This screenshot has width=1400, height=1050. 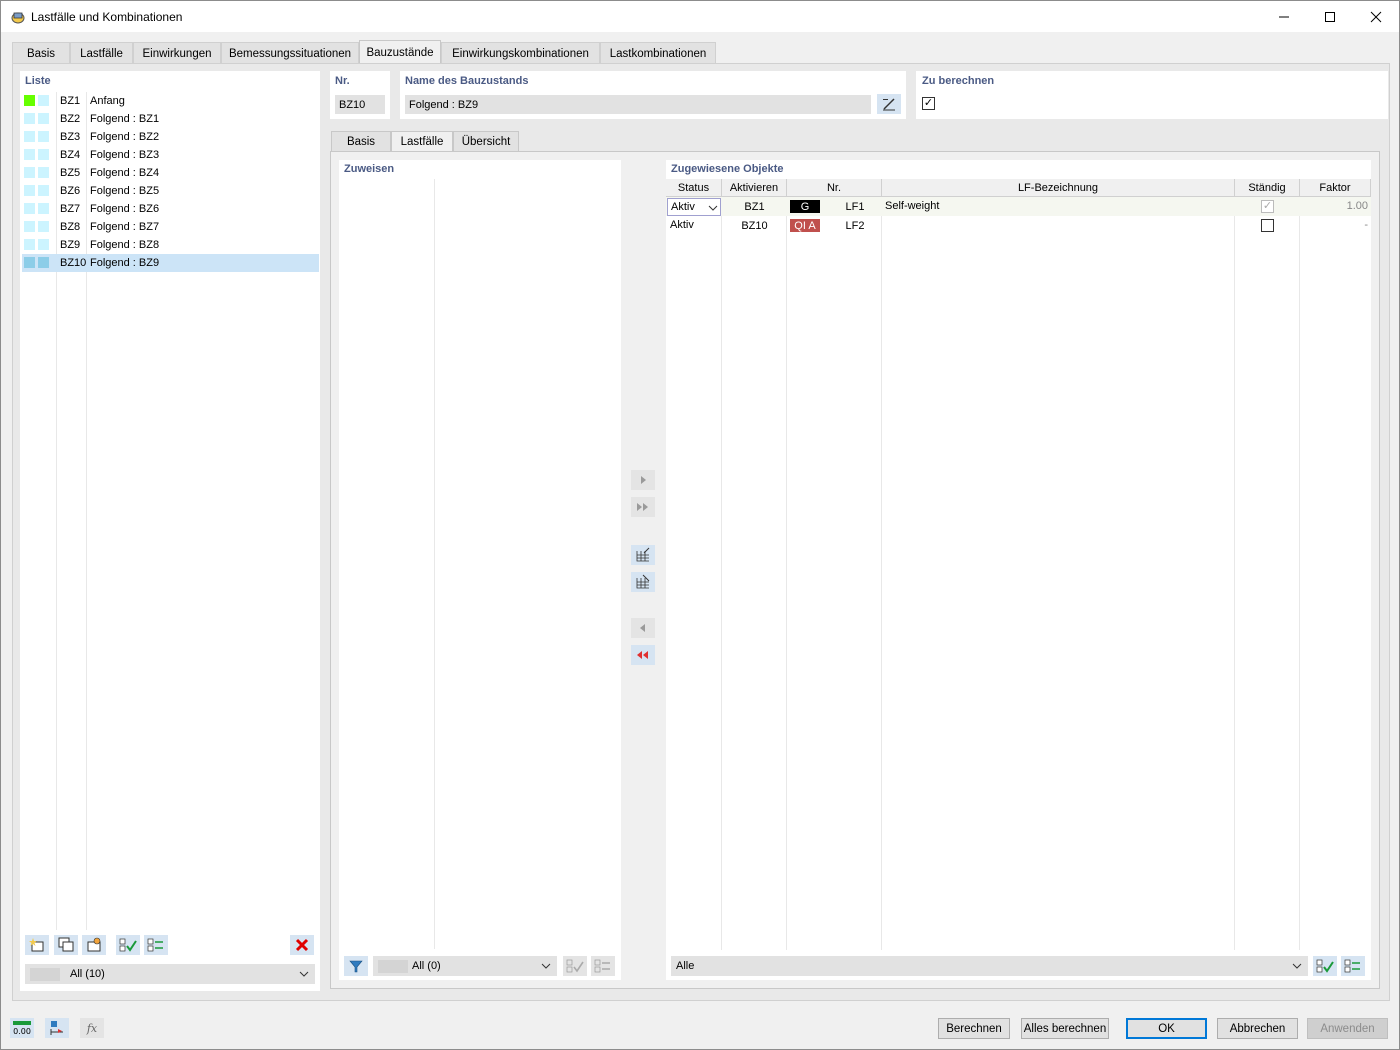 I want to click on list-item: BZ9 Folgend : BZ8, so click(x=170, y=245).